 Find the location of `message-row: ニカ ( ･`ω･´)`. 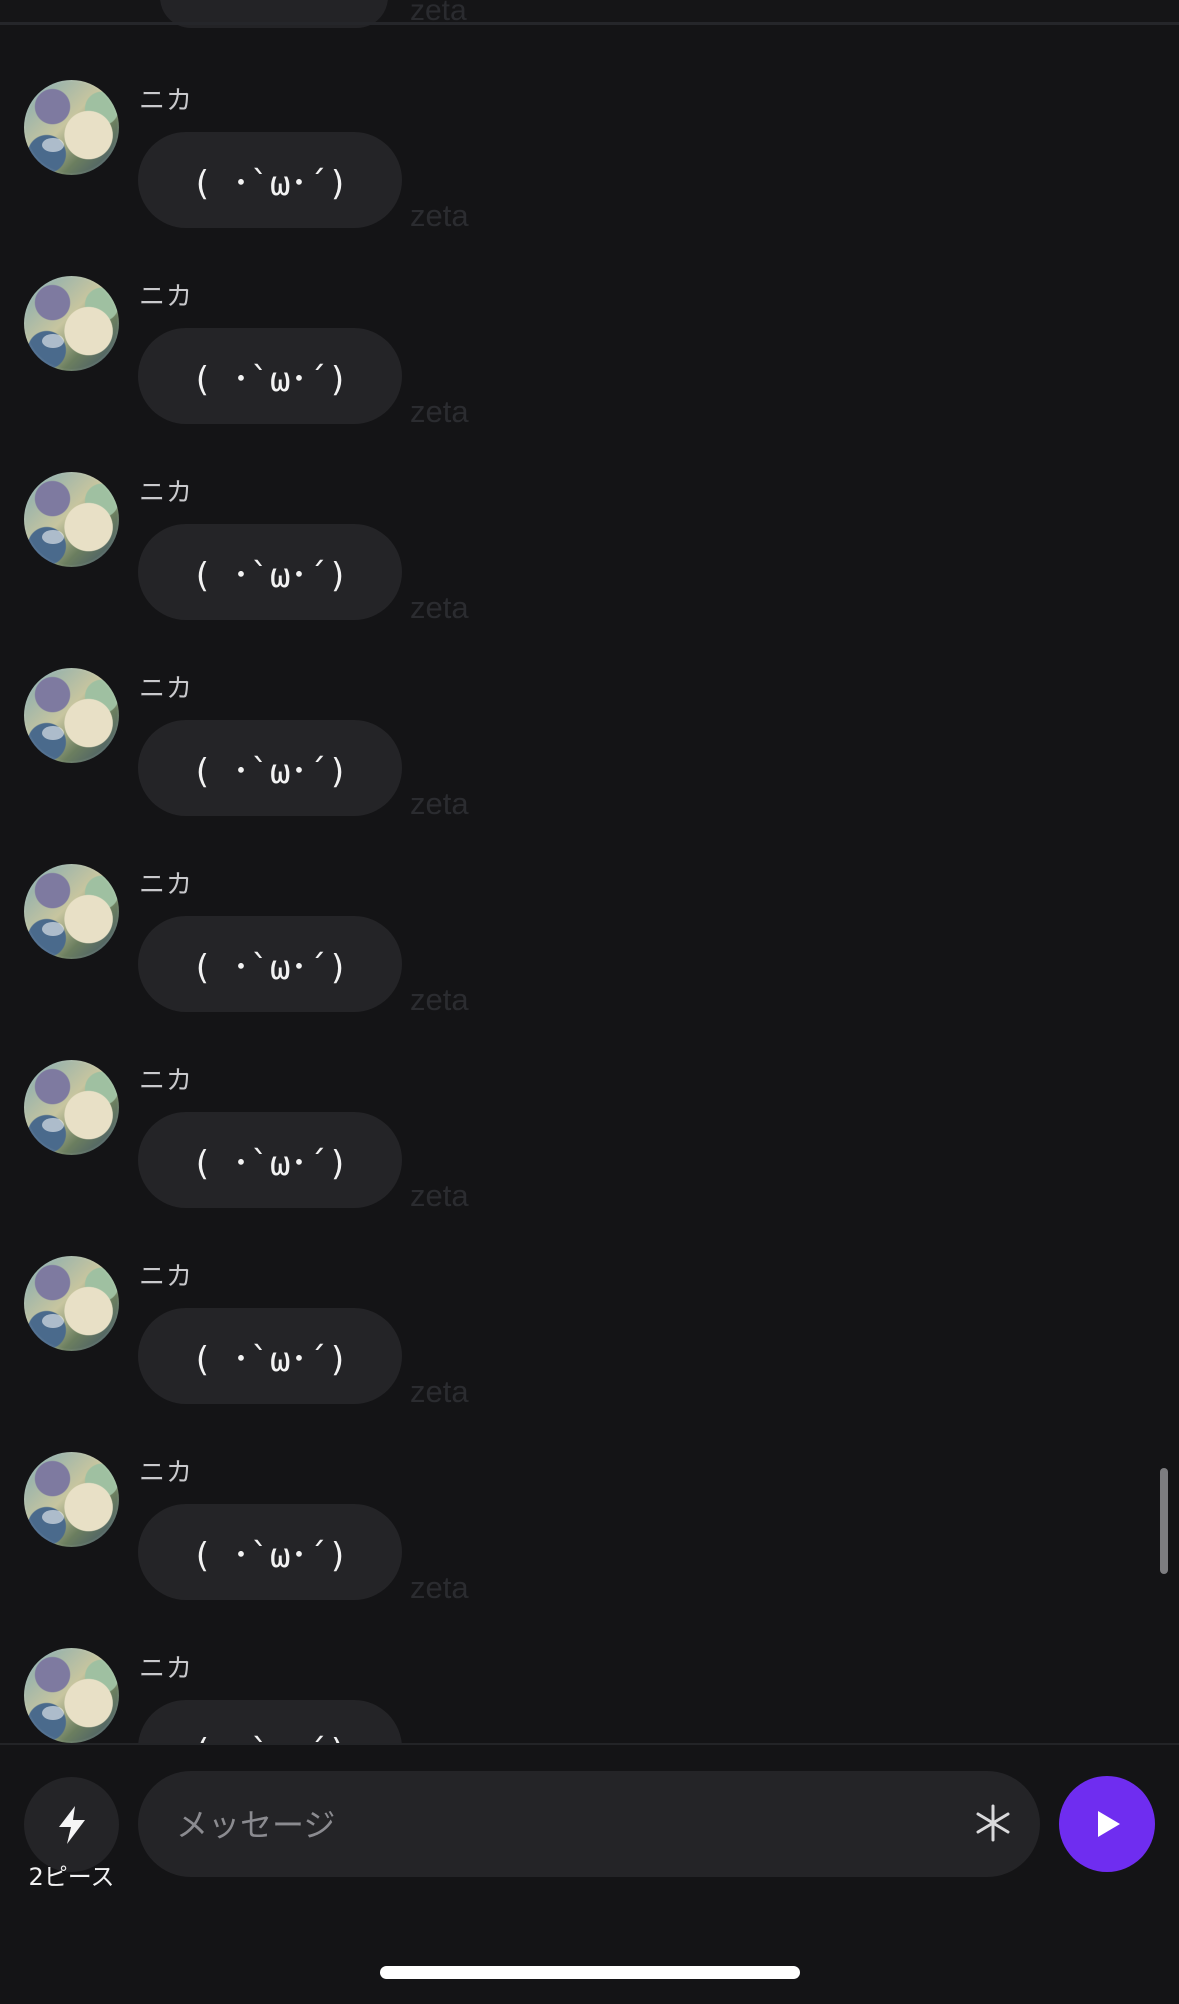

message-row: ニカ ( ･`ω･´) is located at coordinates (589, 1695).